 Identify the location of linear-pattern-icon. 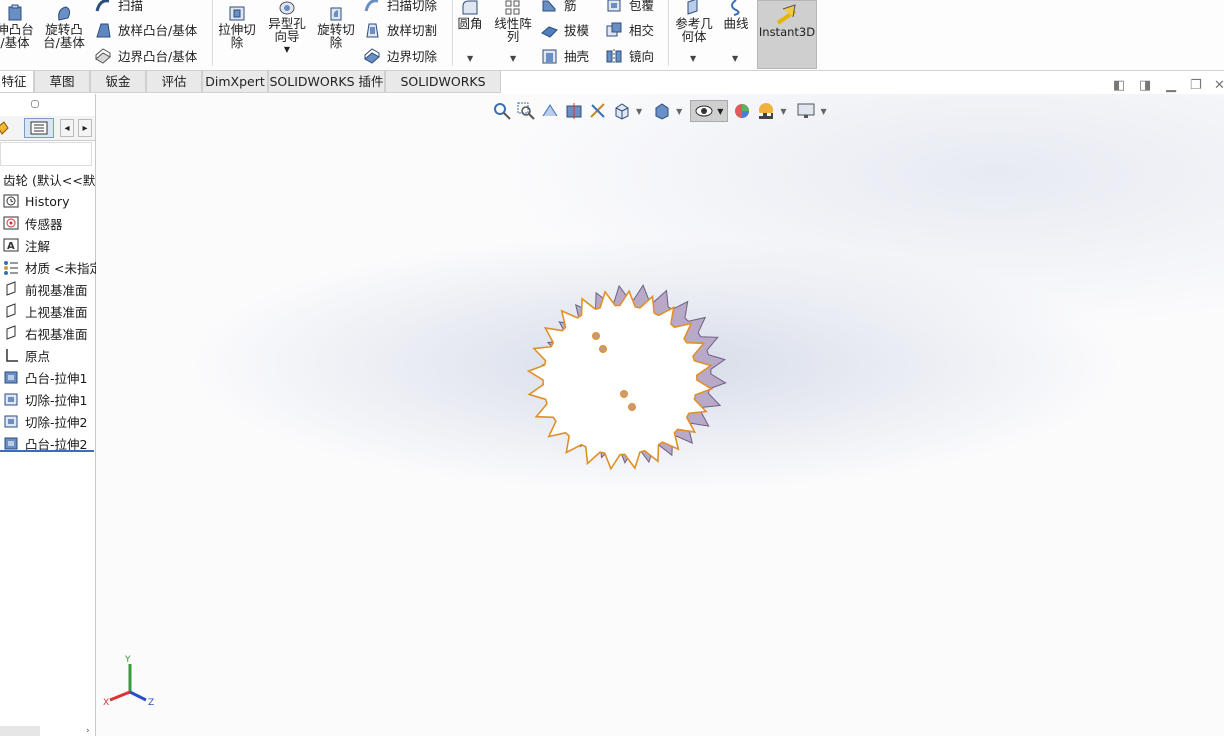
(512, 7).